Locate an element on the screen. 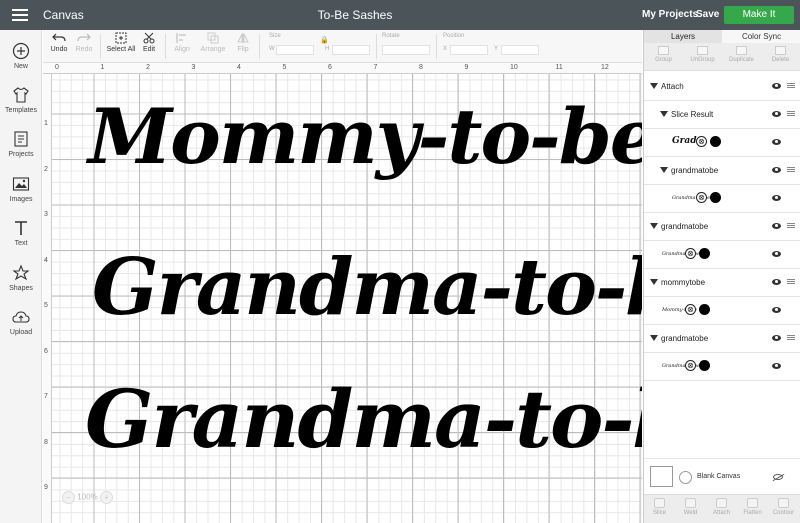 The height and width of the screenshot is (523, 800). sidebar-item-templates: Templates is located at coordinates (21, 100).